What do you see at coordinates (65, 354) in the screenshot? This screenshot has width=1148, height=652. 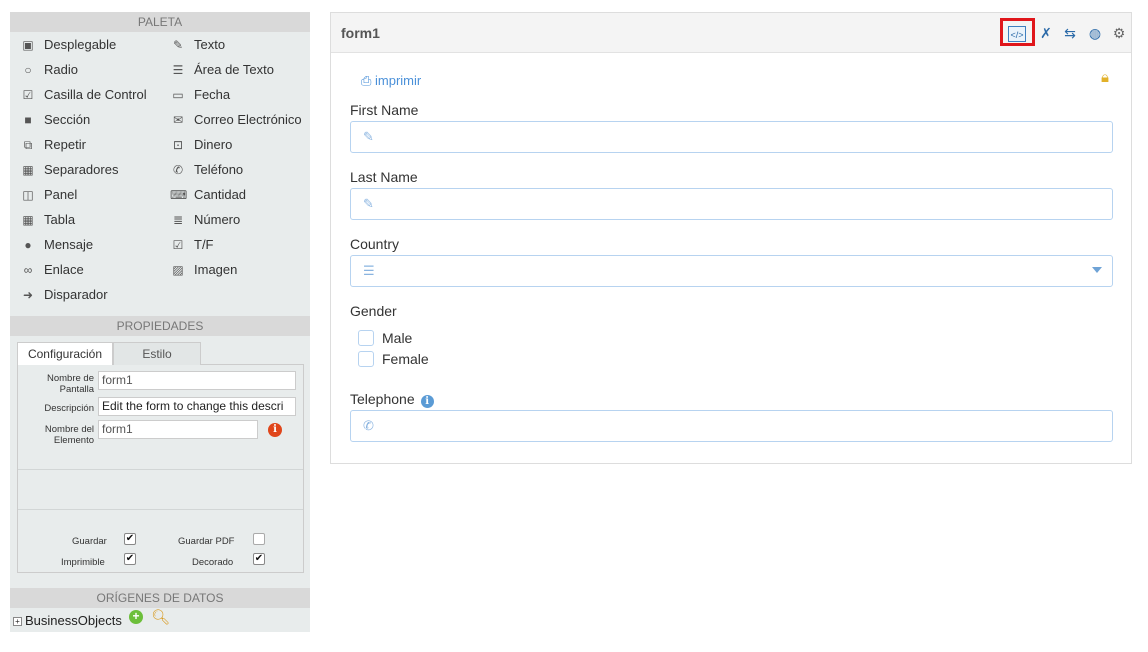 I see `tab-configuracion: Configuración` at bounding box center [65, 354].